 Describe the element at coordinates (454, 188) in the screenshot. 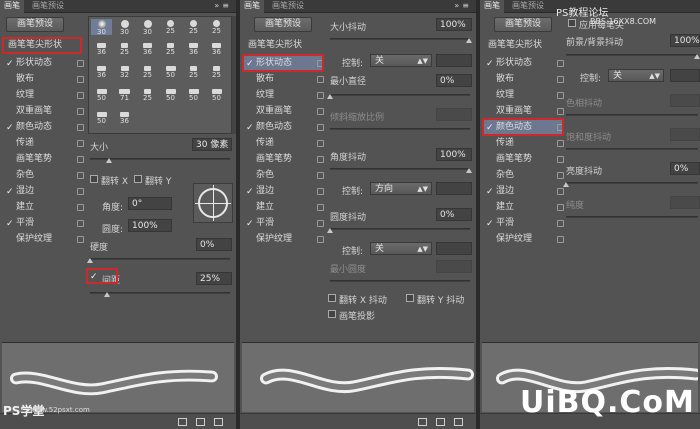

I see `control-field` at that location.